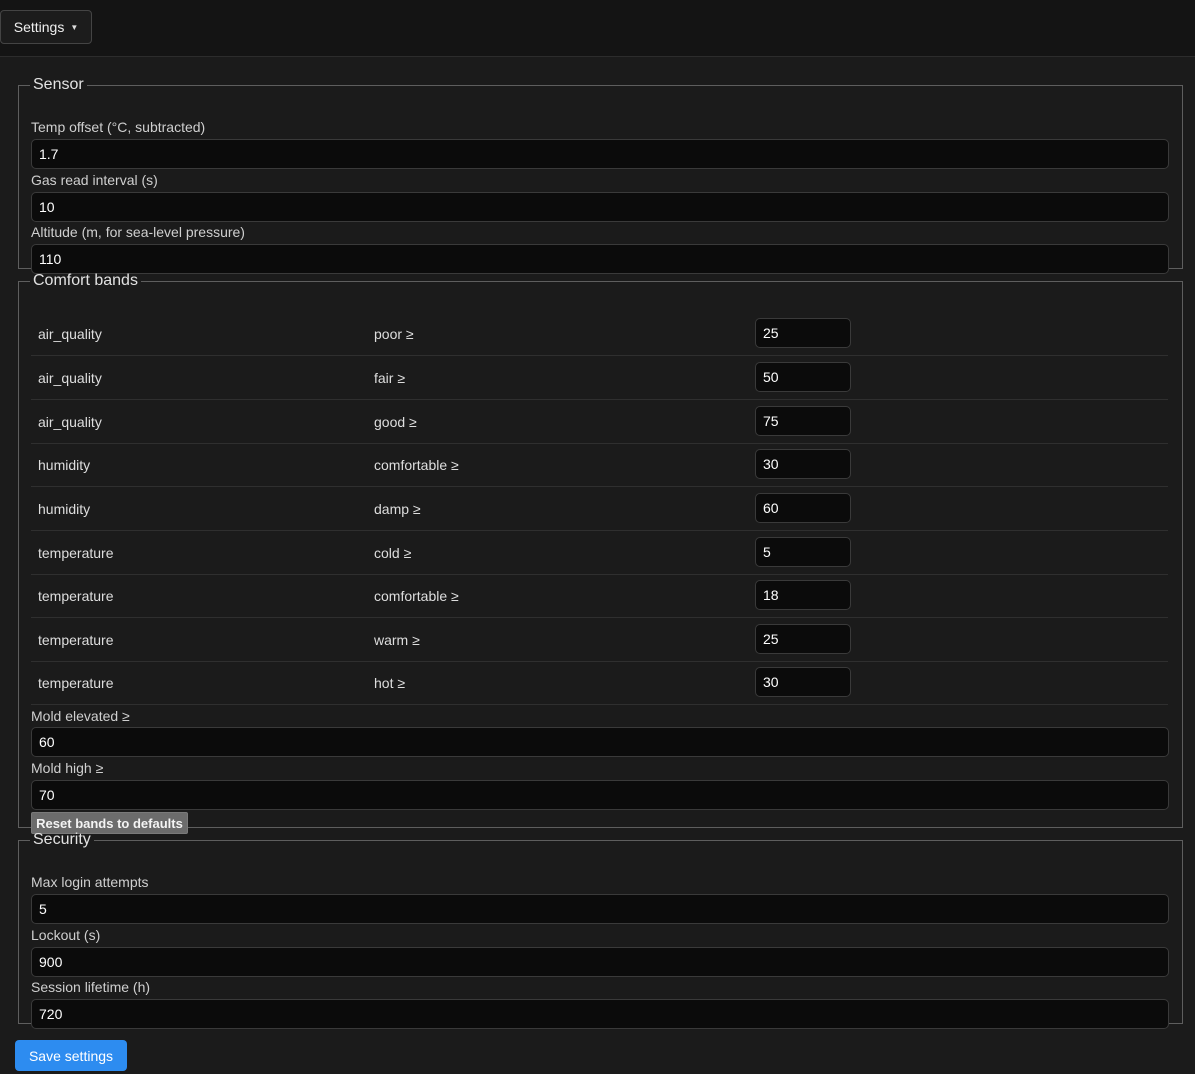 The height and width of the screenshot is (1074, 1195). Describe the element at coordinates (80, 716) in the screenshot. I see `mold-elevated-label: Mold elevated ≥` at that location.